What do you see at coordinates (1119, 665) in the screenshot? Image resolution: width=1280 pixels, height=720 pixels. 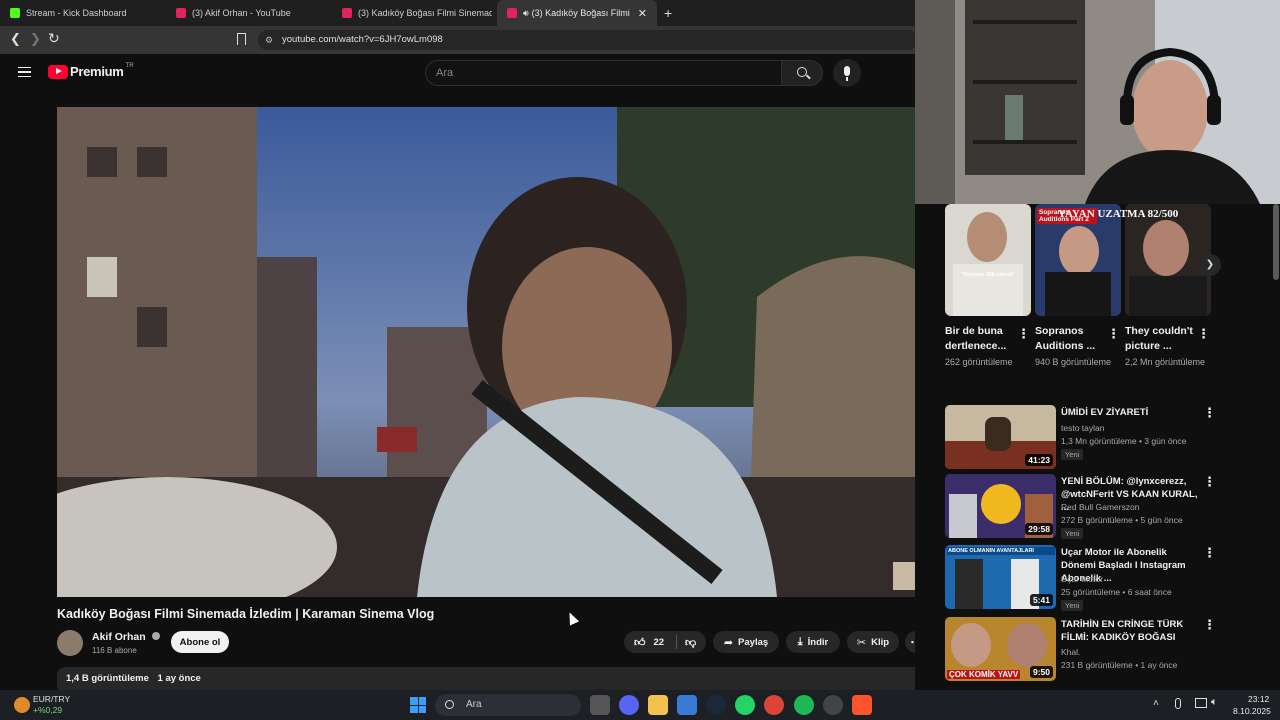 I see `video-meta: 231 B görüntüleme • 1 ay önce` at bounding box center [1119, 665].